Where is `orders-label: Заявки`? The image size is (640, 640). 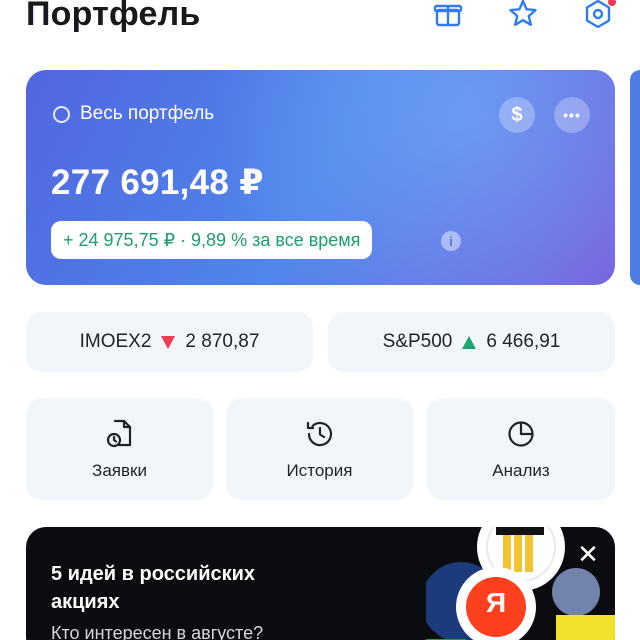 orders-label: Заявки is located at coordinates (119, 470).